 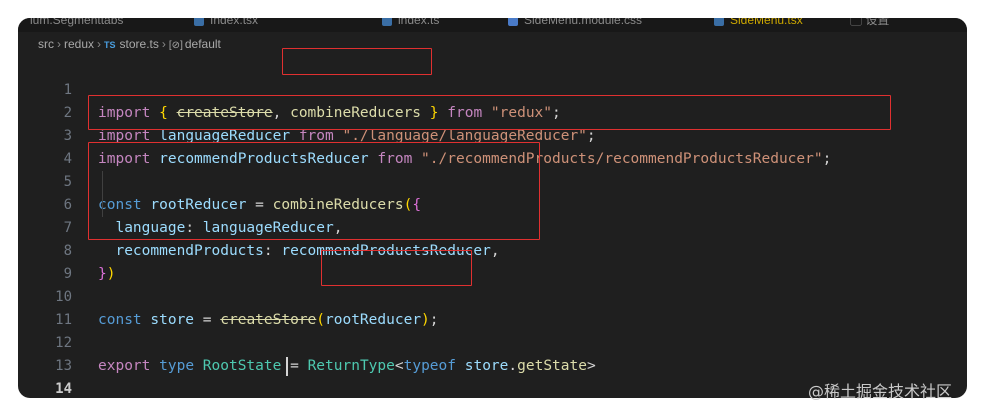 I want to click on css-file-icon, so click(x=513, y=22).